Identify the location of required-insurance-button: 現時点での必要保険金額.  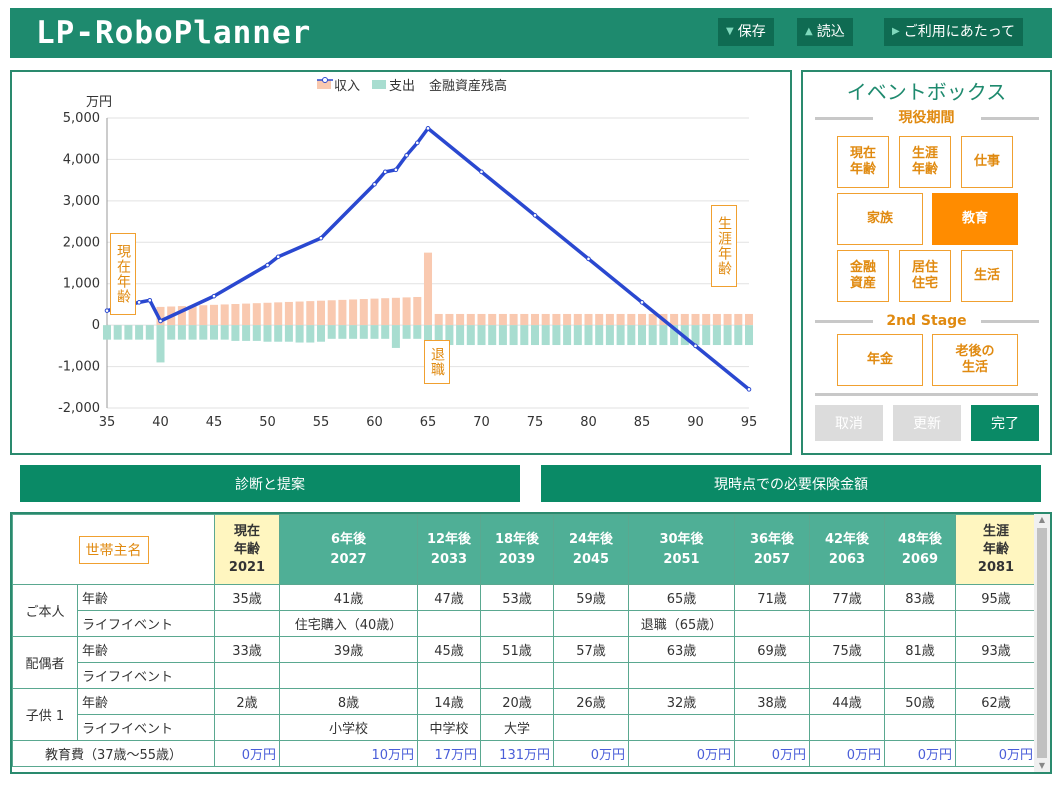
(791, 483).